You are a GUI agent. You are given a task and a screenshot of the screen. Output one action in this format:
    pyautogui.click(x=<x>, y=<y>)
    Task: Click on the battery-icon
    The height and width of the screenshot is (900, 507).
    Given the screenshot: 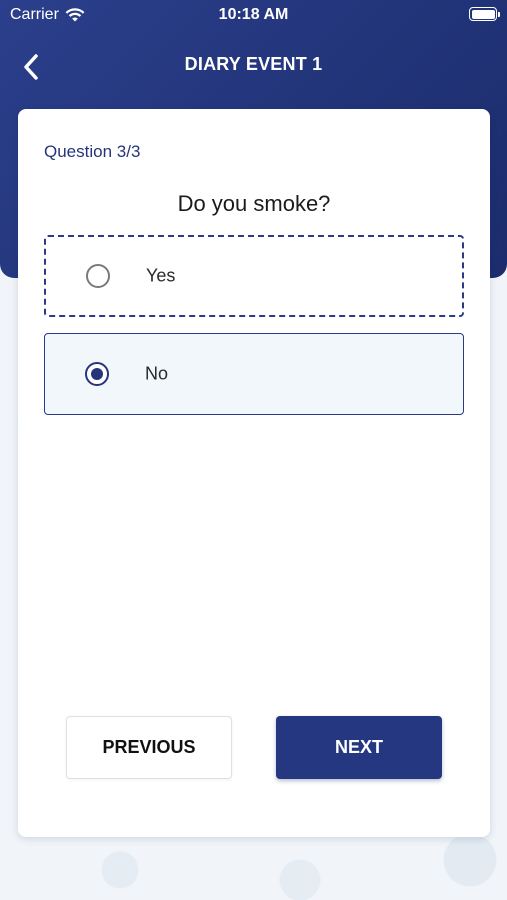 What is the action you would take?
    pyautogui.click(x=484, y=14)
    